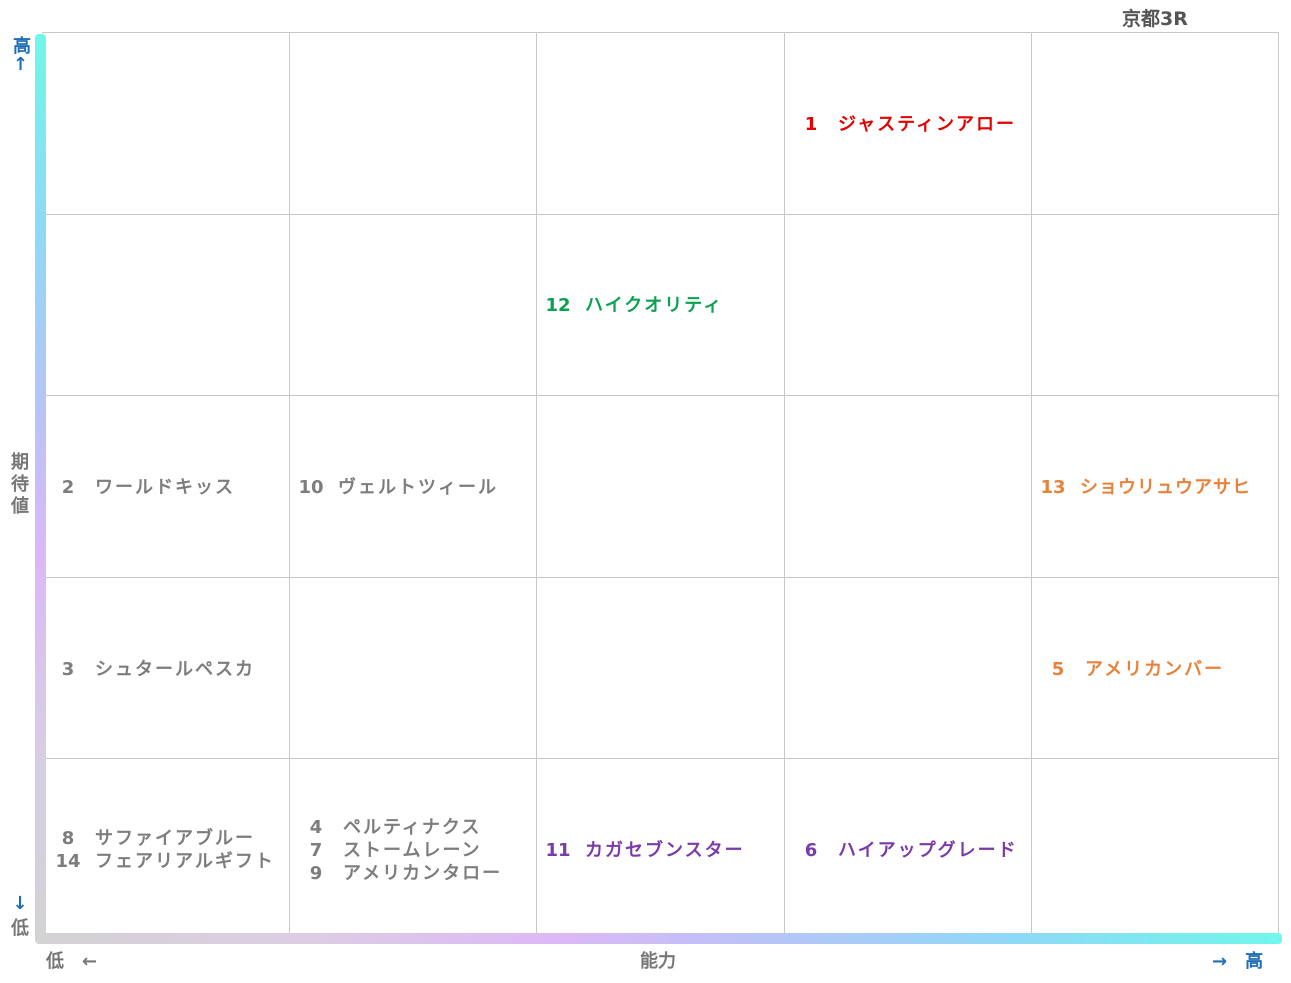 The height and width of the screenshot is (983, 1291). I want to click on horse-entry: 4 ペルティナクス 7 ストームレーン 9 アメリカンタロー, so click(401, 850).